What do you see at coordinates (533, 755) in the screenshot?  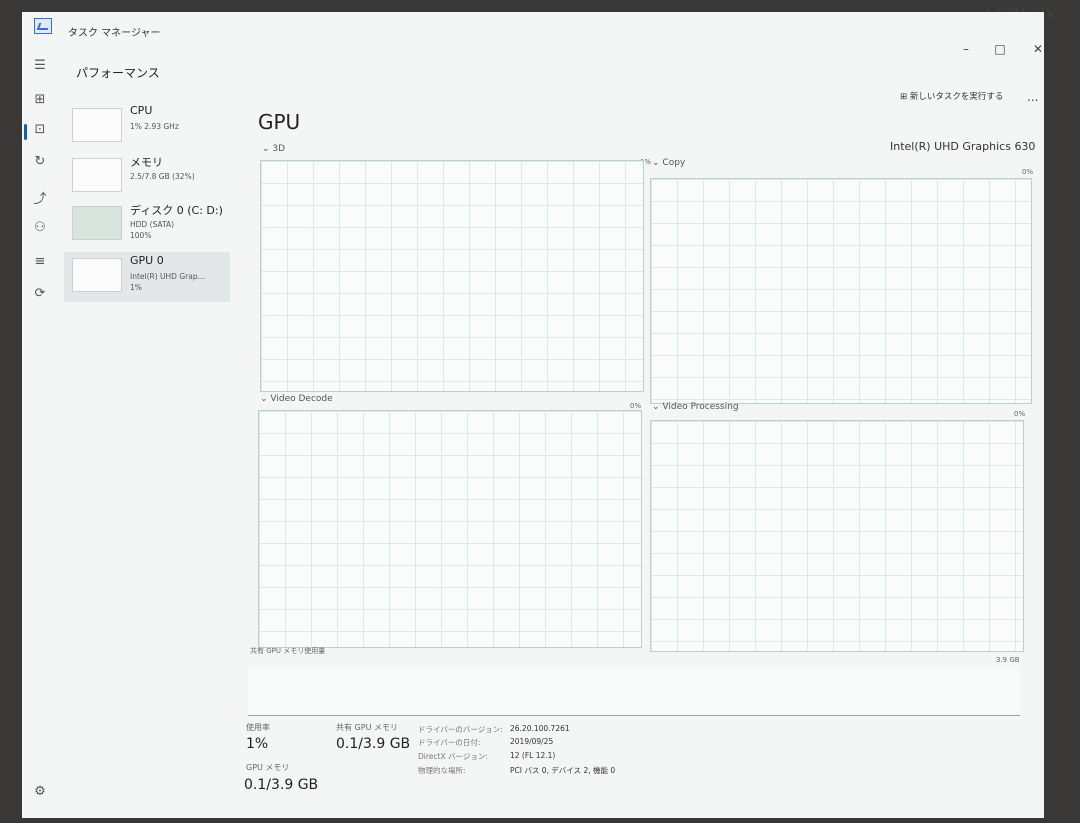 I see `directx-version-value: 12 (FL 12.1)` at bounding box center [533, 755].